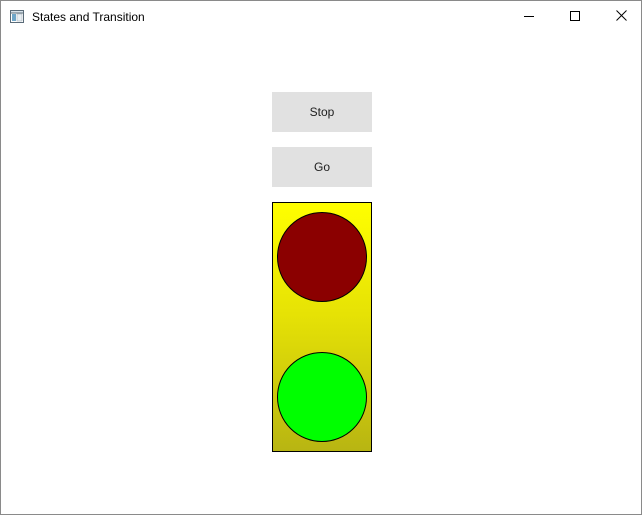 The width and height of the screenshot is (642, 515). What do you see at coordinates (88, 17) in the screenshot?
I see `window-title: States and Transition` at bounding box center [88, 17].